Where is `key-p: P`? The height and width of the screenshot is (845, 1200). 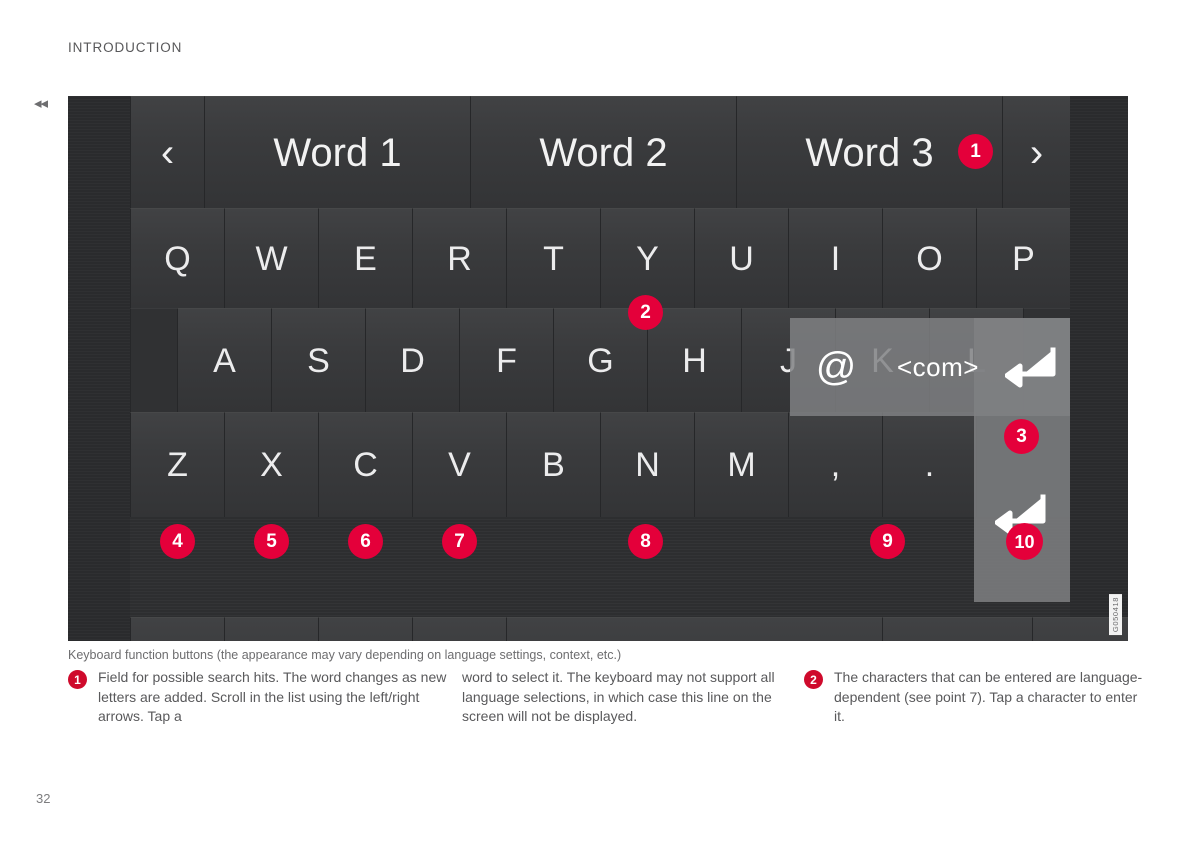
key-p: P is located at coordinates (1023, 258).